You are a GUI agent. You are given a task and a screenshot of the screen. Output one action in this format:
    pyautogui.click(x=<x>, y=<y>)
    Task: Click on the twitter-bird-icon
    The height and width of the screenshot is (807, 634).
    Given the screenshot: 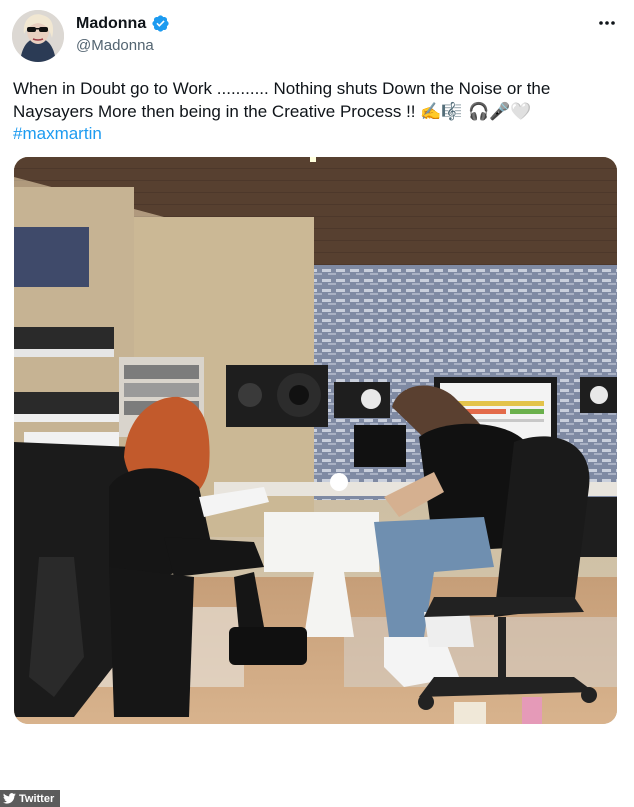 What is the action you would take?
    pyautogui.click(x=9, y=798)
    